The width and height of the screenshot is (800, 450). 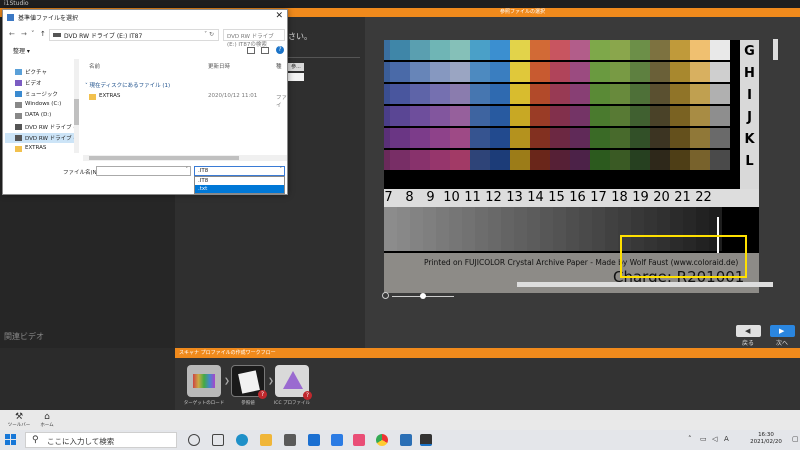 I want to click on network-icon: ▭, so click(x=703, y=439).